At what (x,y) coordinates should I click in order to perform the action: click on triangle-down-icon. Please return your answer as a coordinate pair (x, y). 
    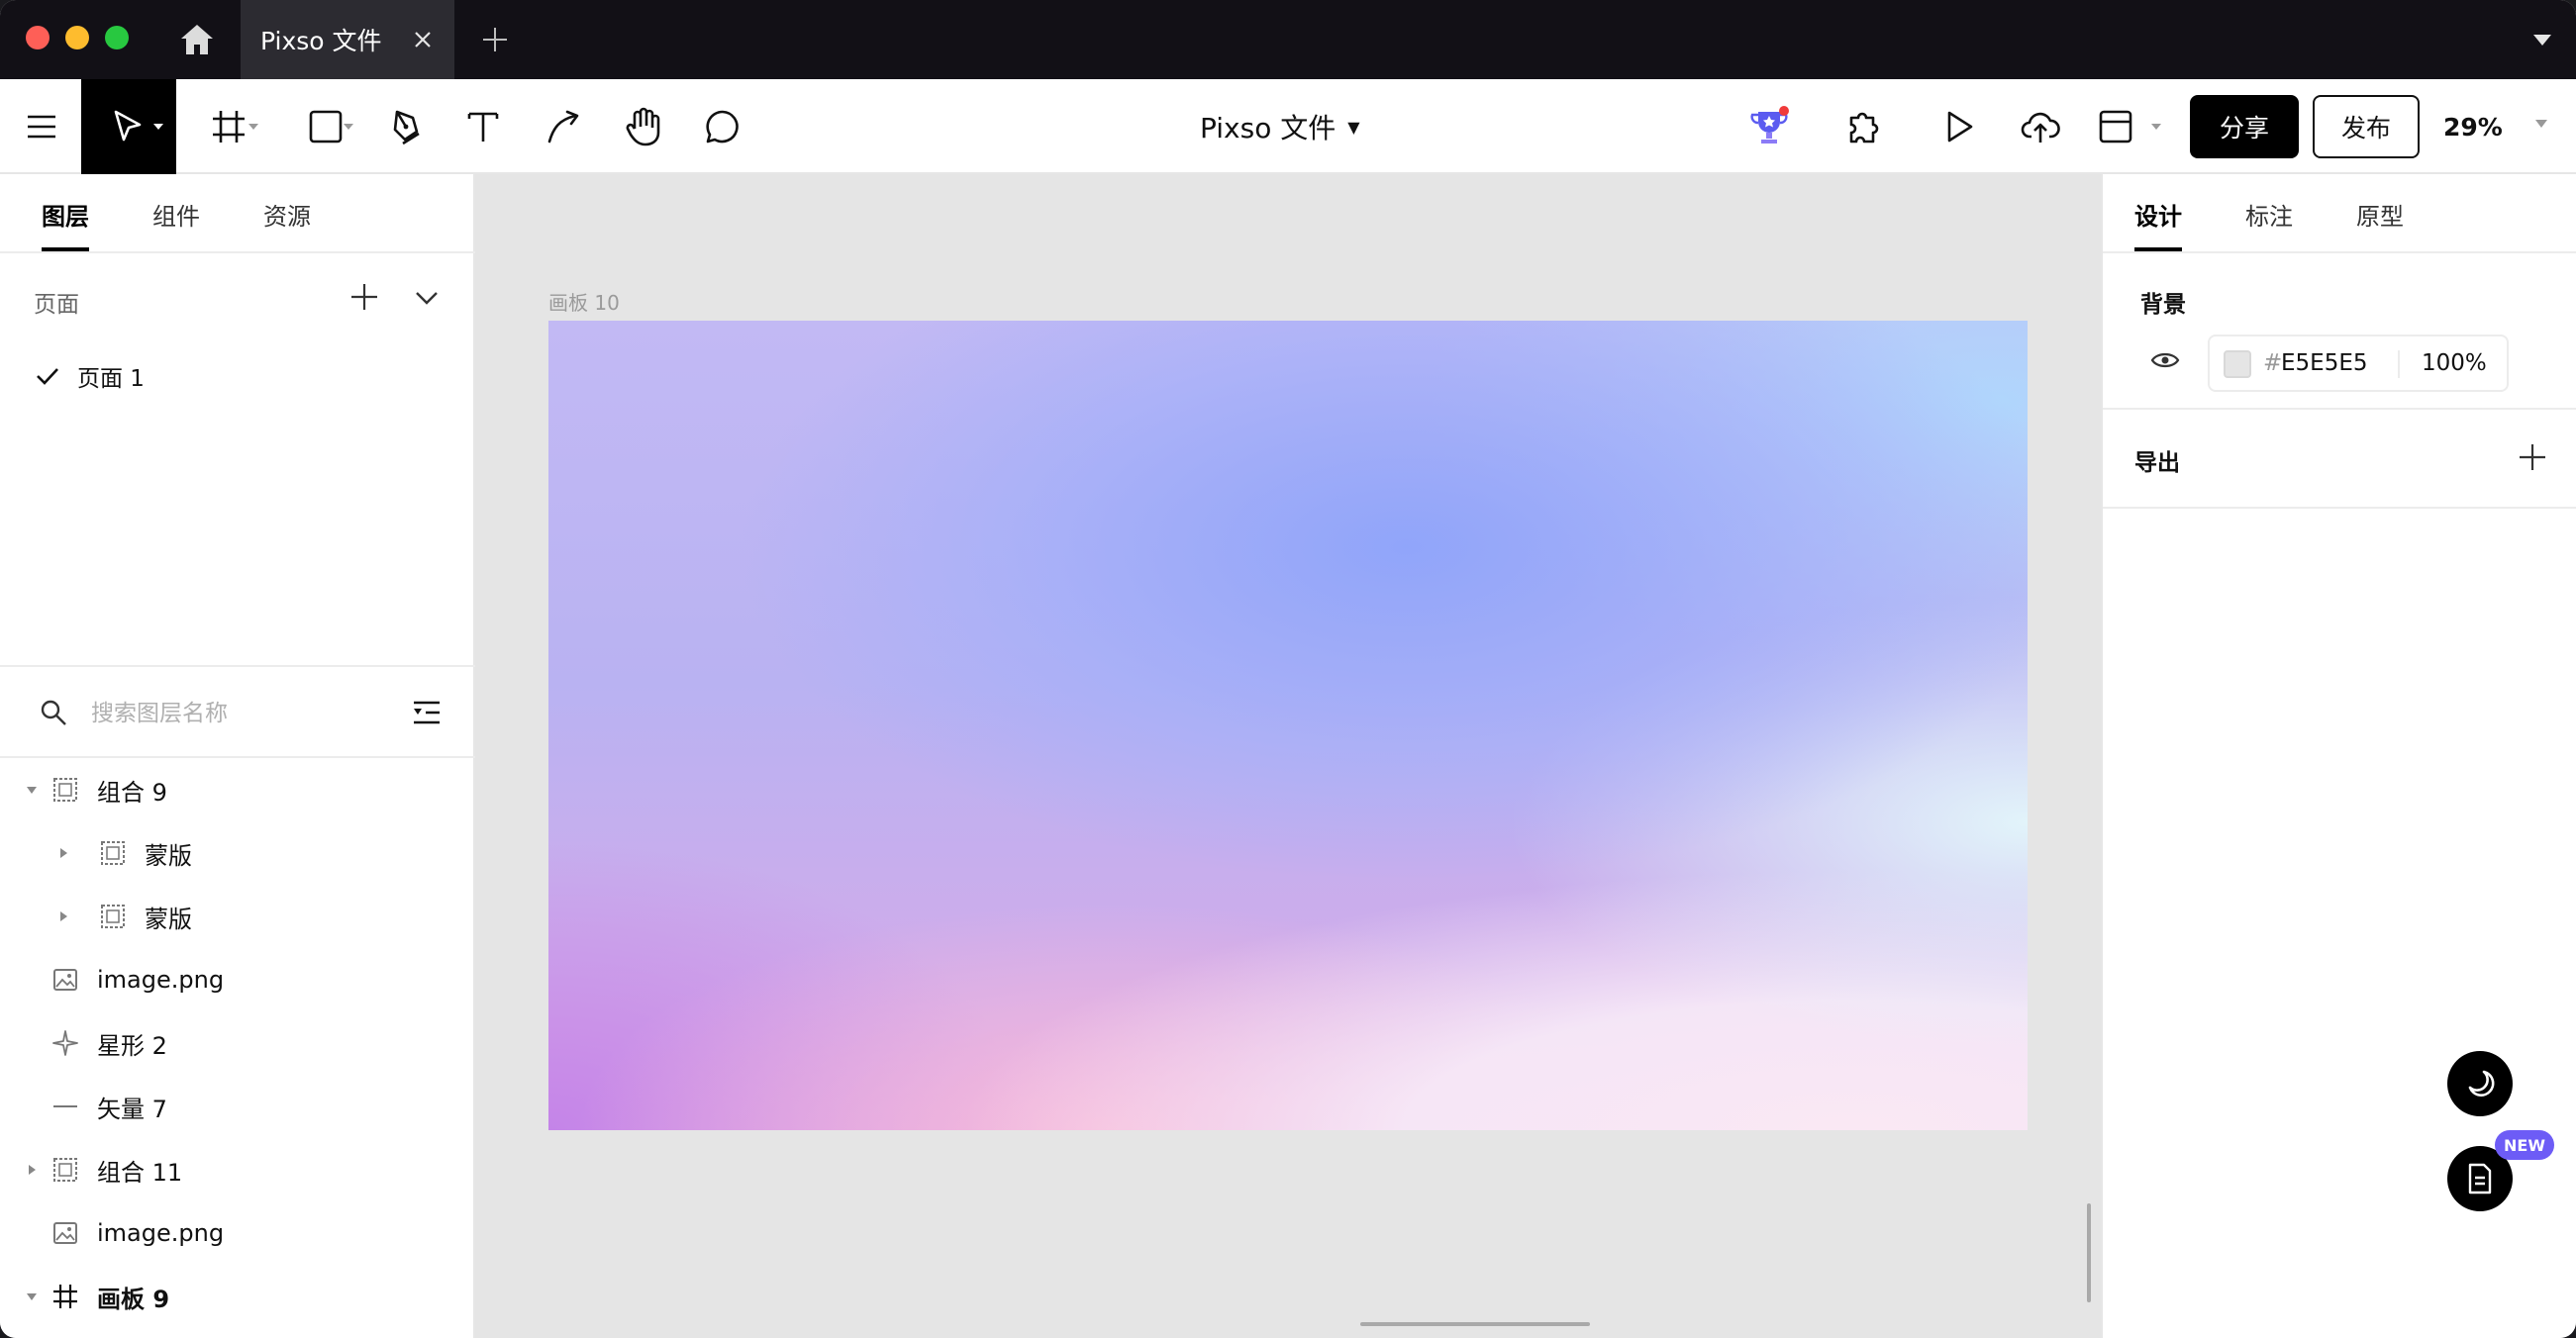
    Looking at the image, I should click on (2542, 41).